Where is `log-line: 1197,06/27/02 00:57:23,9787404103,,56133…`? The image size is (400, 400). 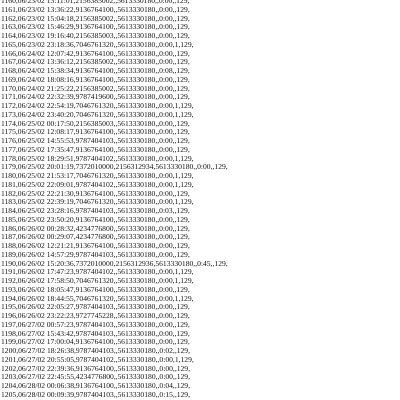
log-line: 1197,06/27/02 00:57:23,9787404103,,56133… is located at coordinates (95, 324).